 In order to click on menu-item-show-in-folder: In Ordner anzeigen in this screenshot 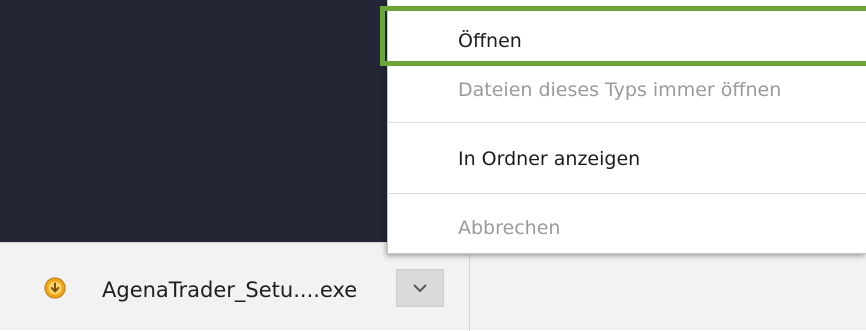, I will do `click(627, 159)`.